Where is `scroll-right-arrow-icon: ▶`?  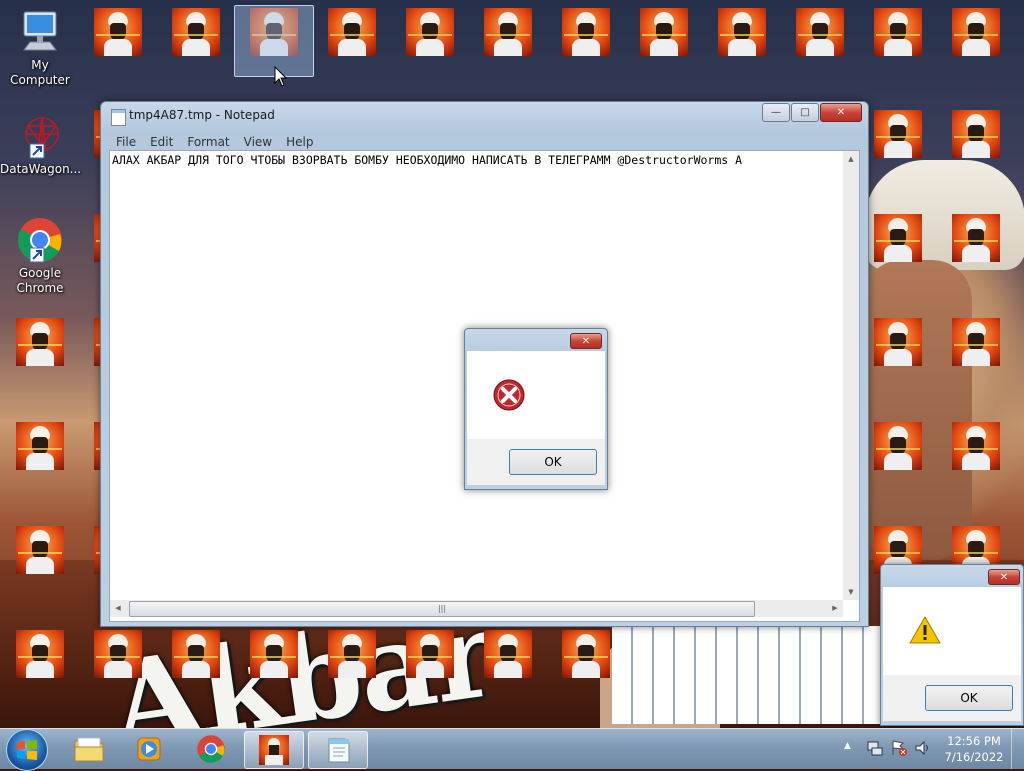 scroll-right-arrow-icon: ▶ is located at coordinates (835, 608).